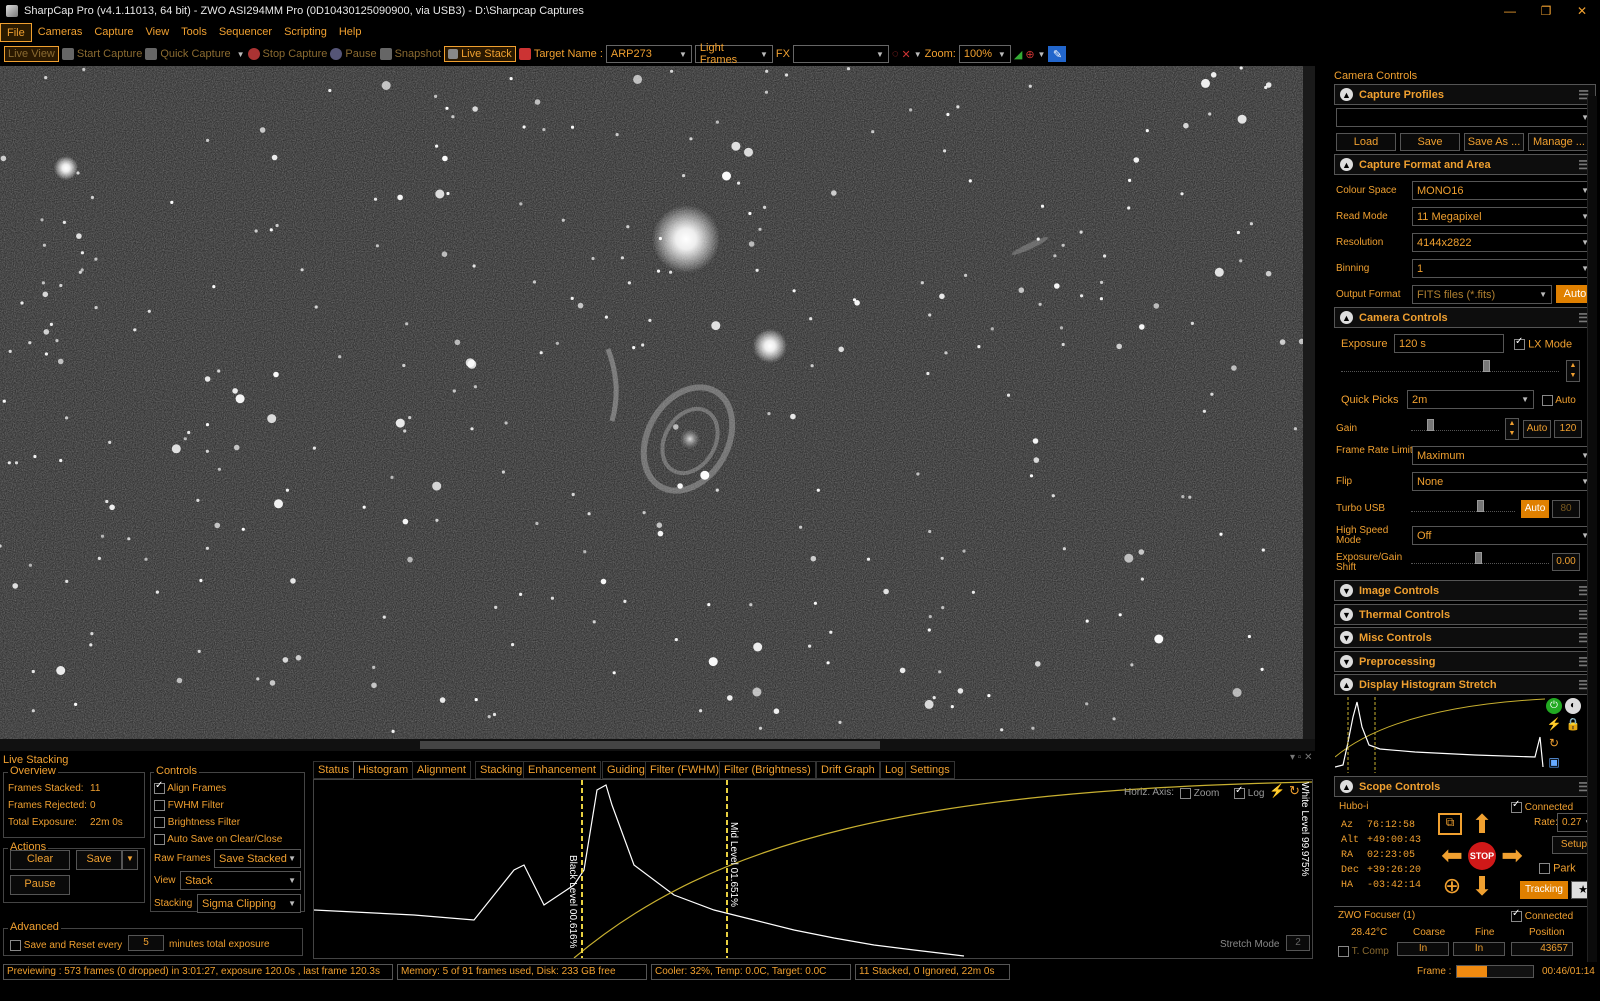 The height and width of the screenshot is (1001, 1600). Describe the element at coordinates (1465, 94) in the screenshot. I see `capture-profiles-header: ▲ Capture Profiles ☰` at that location.